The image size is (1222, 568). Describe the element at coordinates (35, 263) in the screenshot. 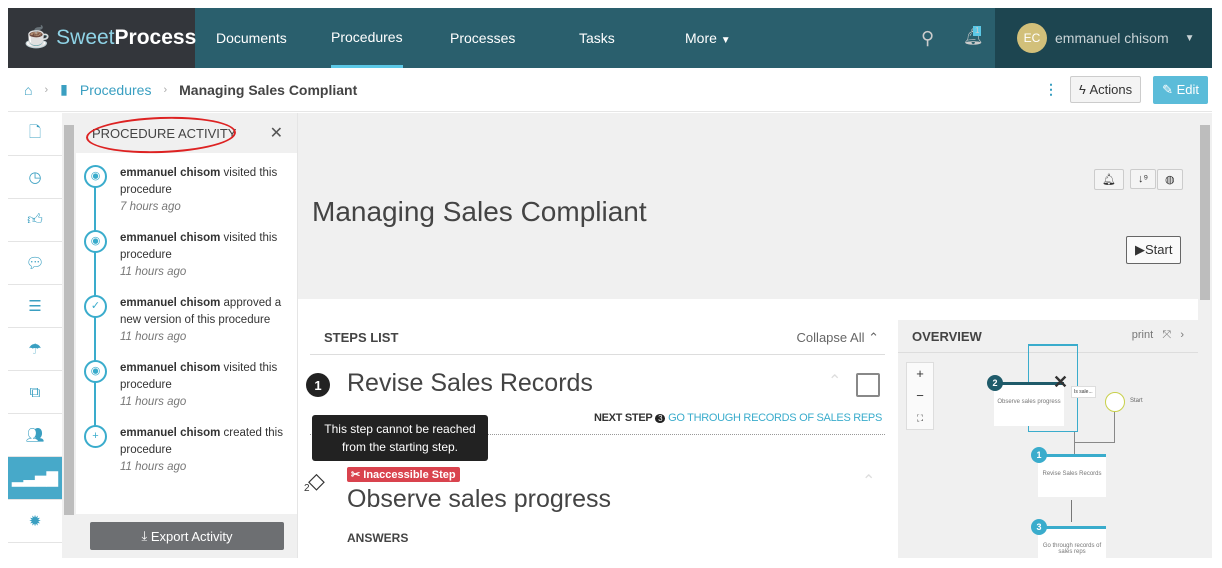

I see `comments-icon: 💬︎` at that location.